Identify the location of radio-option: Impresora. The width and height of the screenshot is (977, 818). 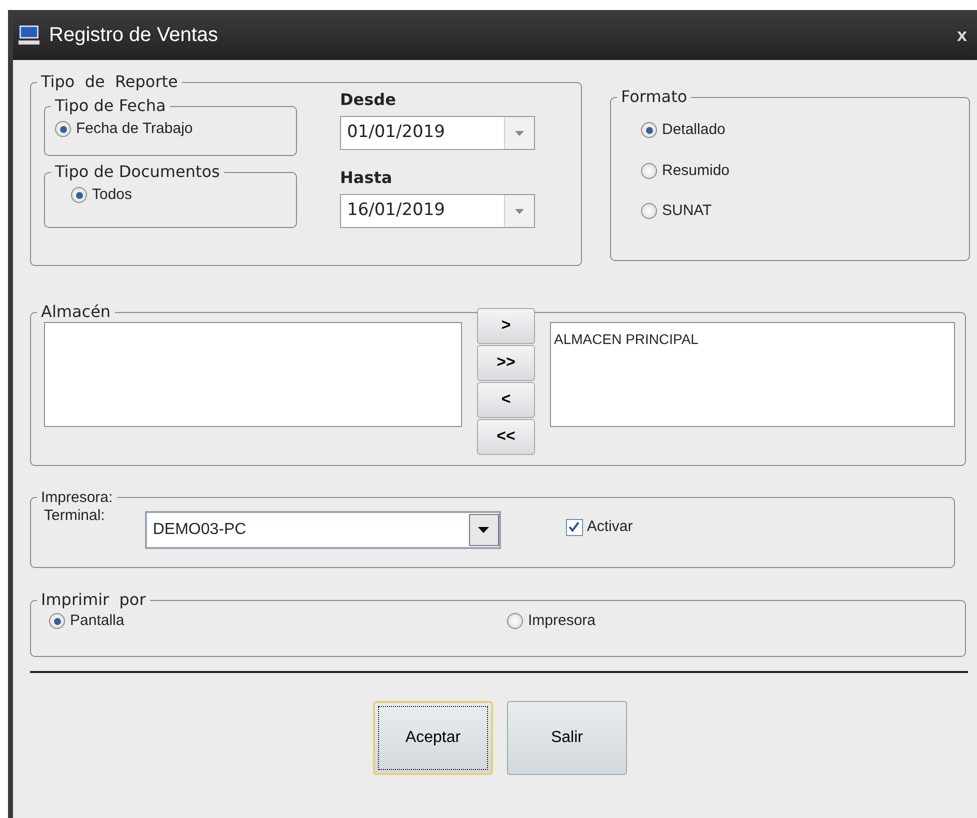
(736, 621).